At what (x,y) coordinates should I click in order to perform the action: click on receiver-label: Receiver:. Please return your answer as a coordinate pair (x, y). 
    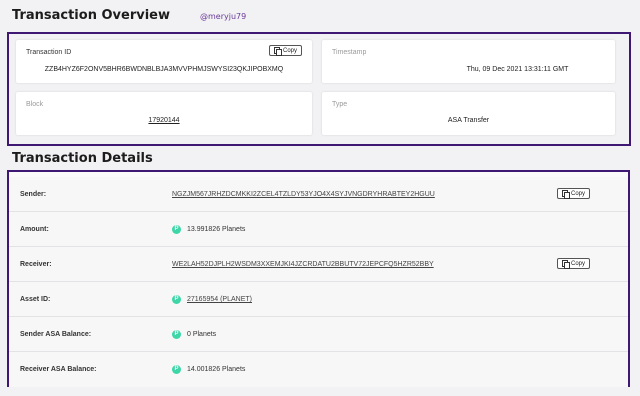
    Looking at the image, I should click on (36, 264).